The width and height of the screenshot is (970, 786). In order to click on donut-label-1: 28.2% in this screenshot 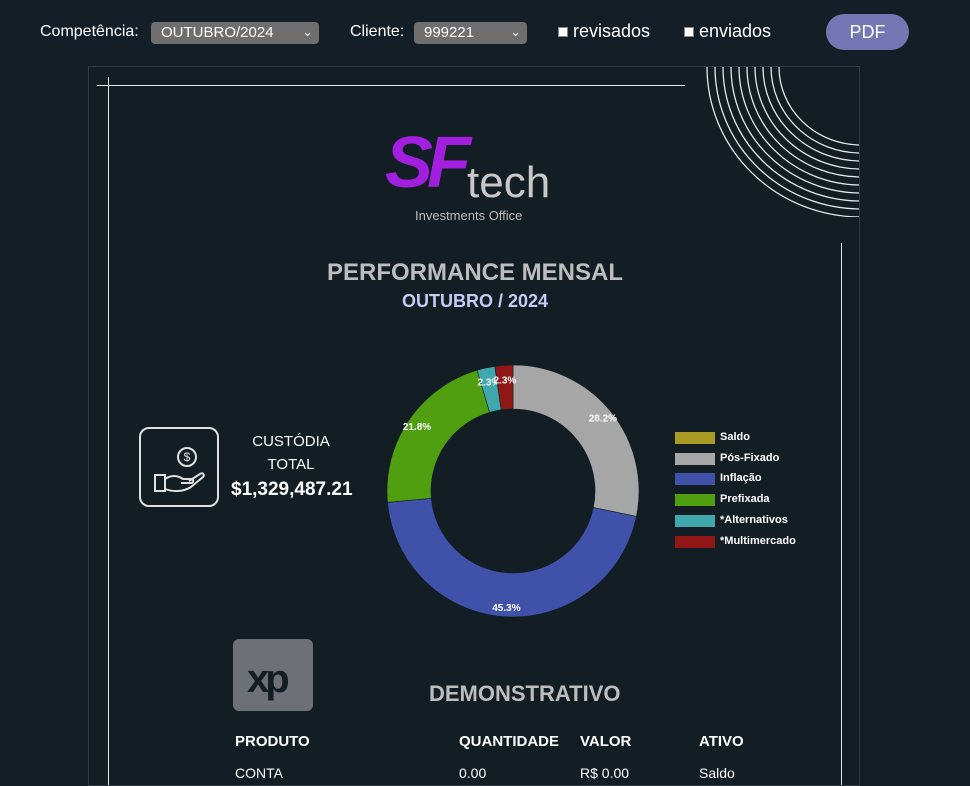, I will do `click(603, 419)`.